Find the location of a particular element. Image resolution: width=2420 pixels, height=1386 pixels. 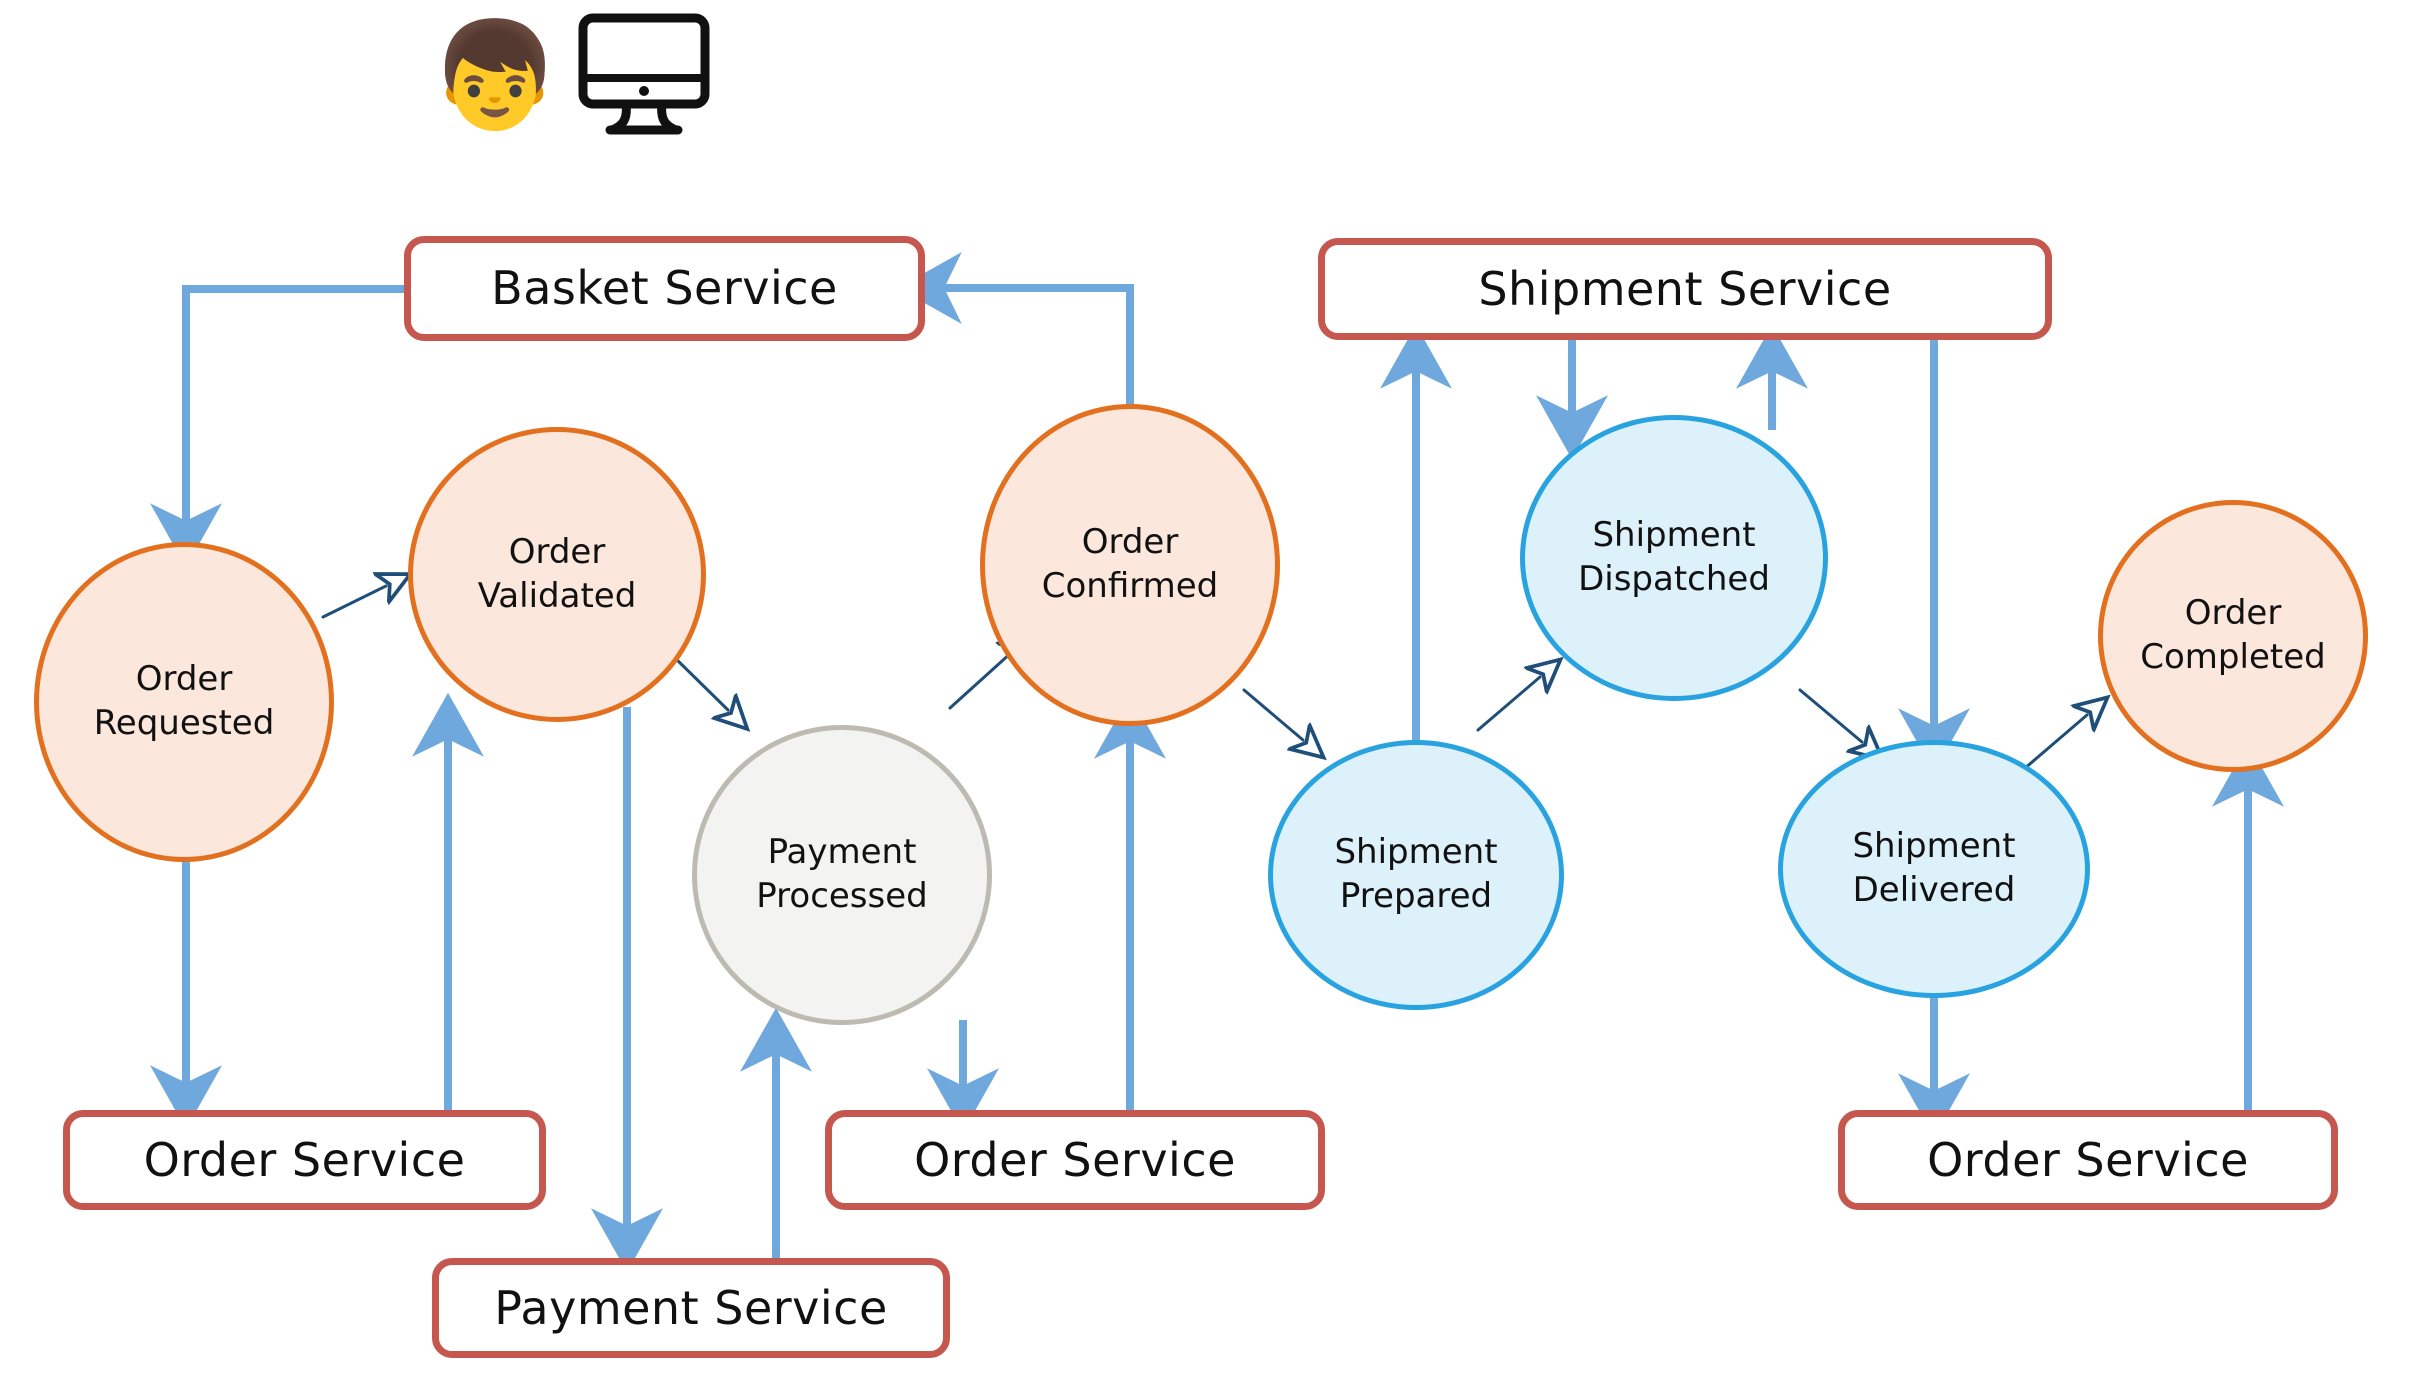

state-payment-processed: Payment Processed is located at coordinates (842, 875).